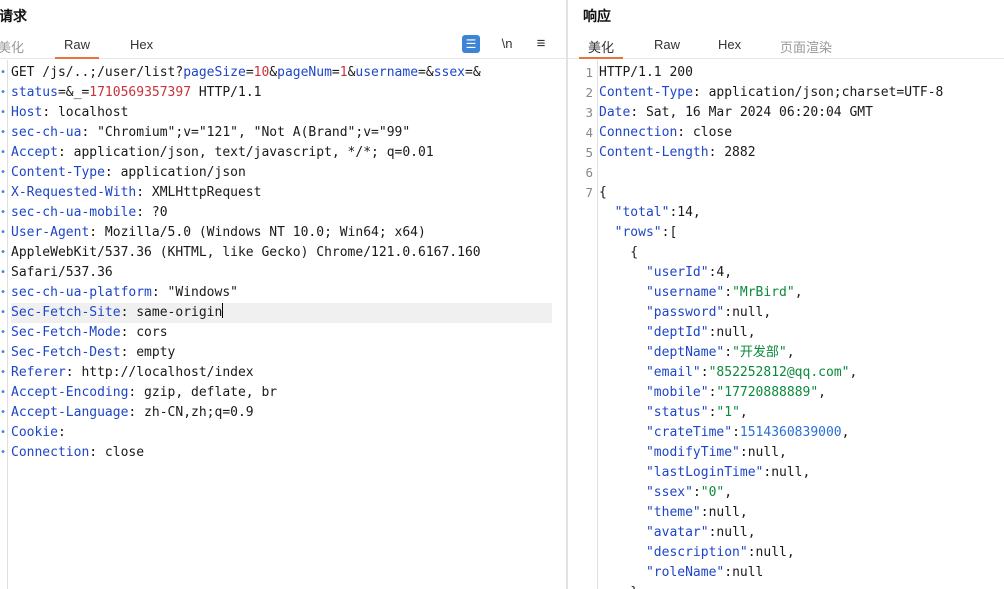 This screenshot has width=1004, height=589. I want to click on code-line: Date: Sat, 16 Mar 2024 06:20:04 GMT, so click(801, 113).